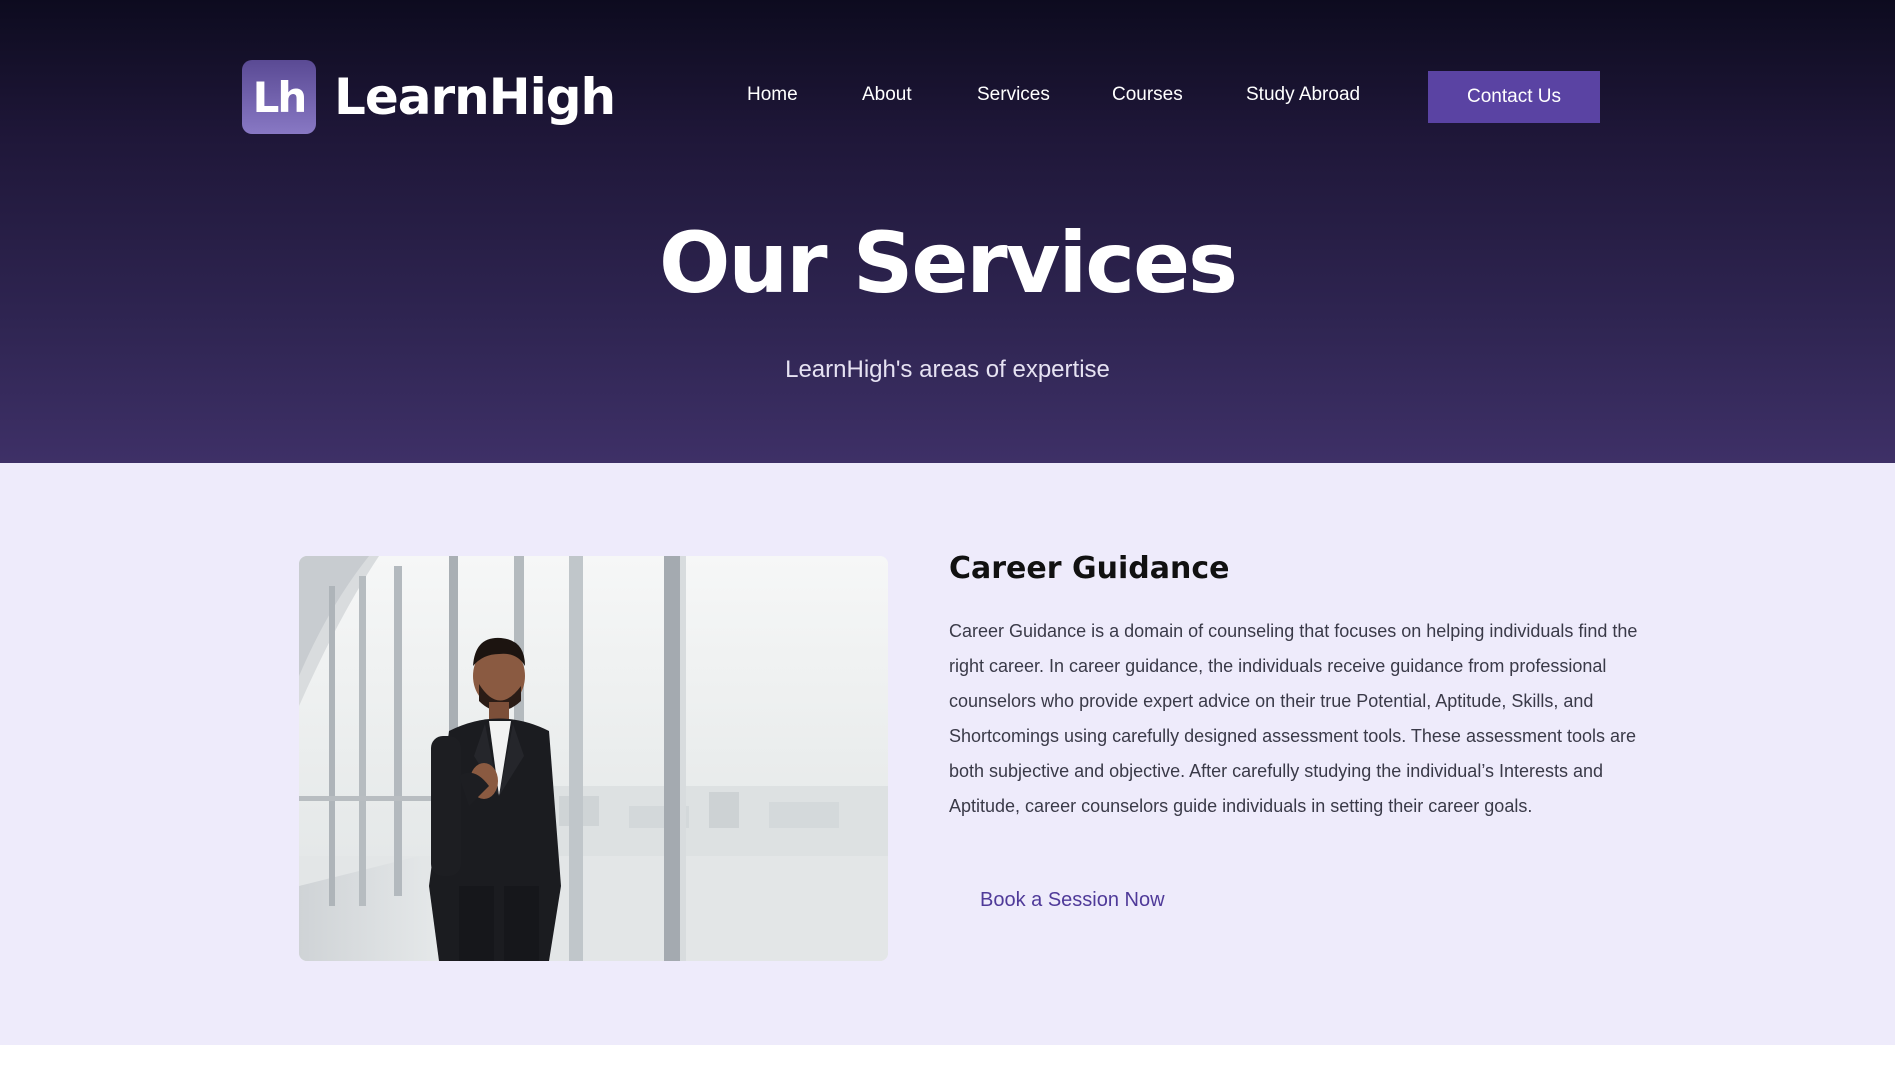  Describe the element at coordinates (772, 95) in the screenshot. I see `nav-home: Home` at that location.